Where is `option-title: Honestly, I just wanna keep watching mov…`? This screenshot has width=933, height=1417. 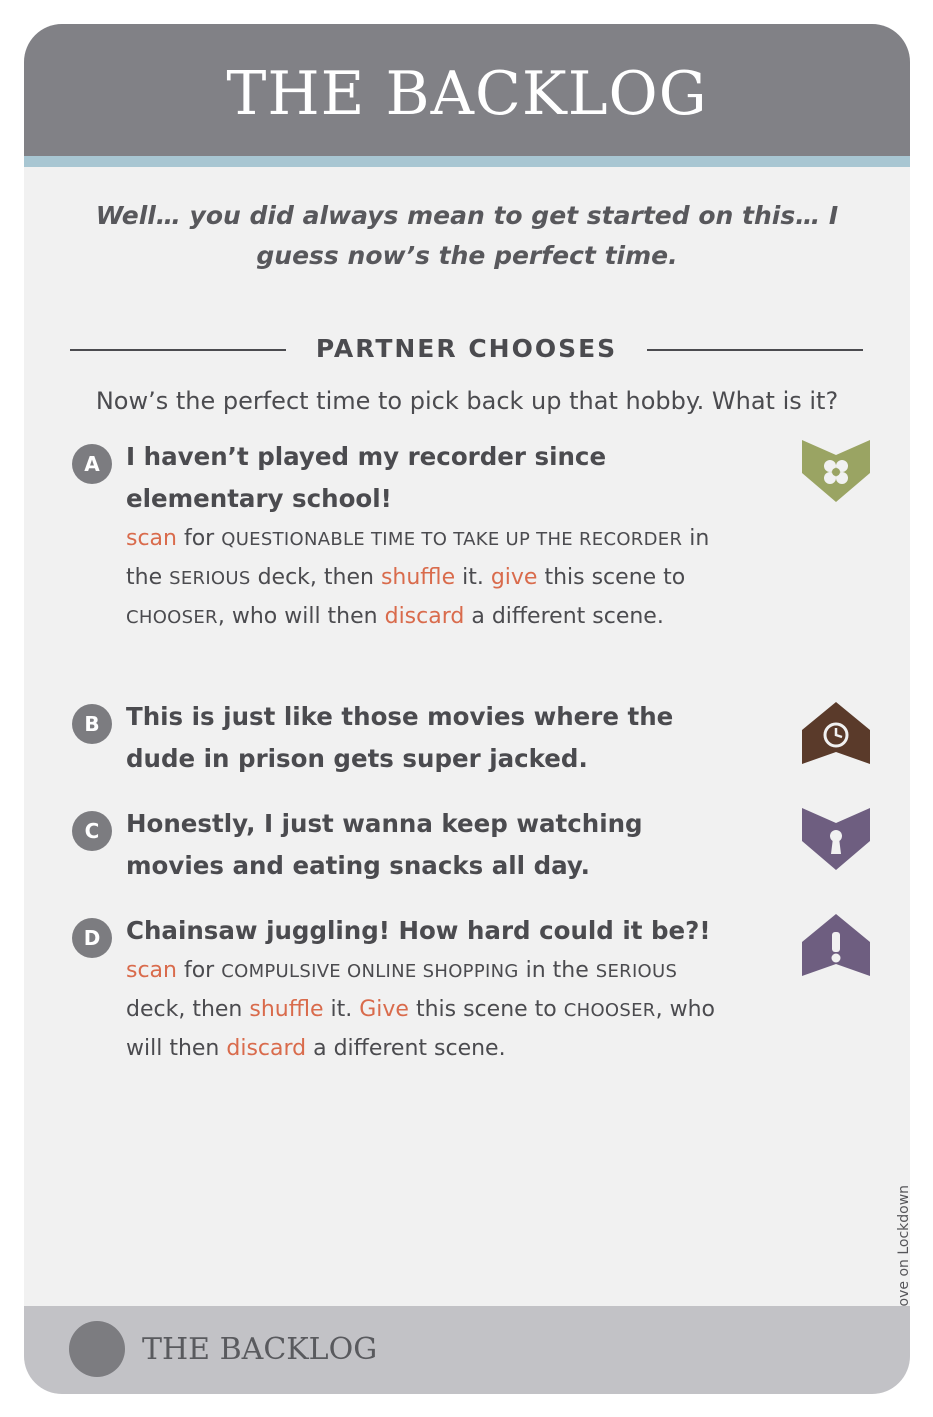 option-title: Honestly, I just wanna keep watching mov… is located at coordinates (384, 844).